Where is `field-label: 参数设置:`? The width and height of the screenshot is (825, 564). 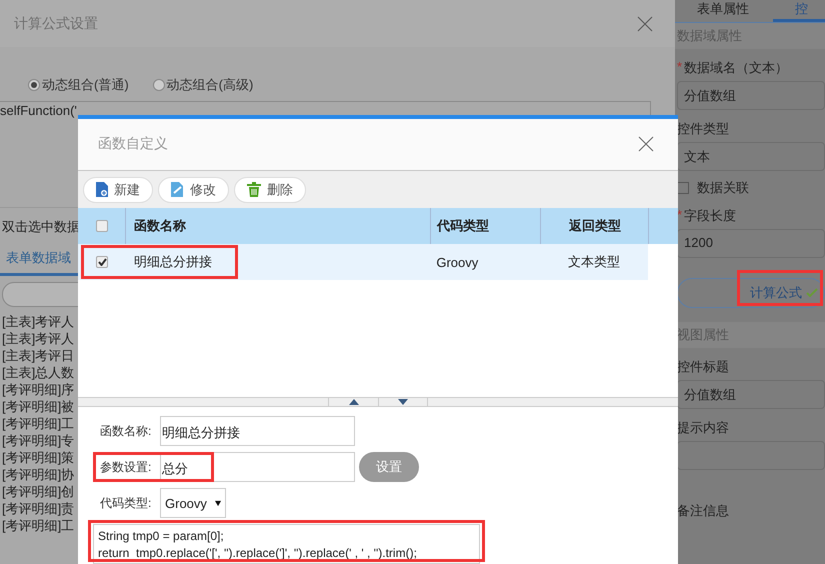
field-label: 参数设置: is located at coordinates (126, 467).